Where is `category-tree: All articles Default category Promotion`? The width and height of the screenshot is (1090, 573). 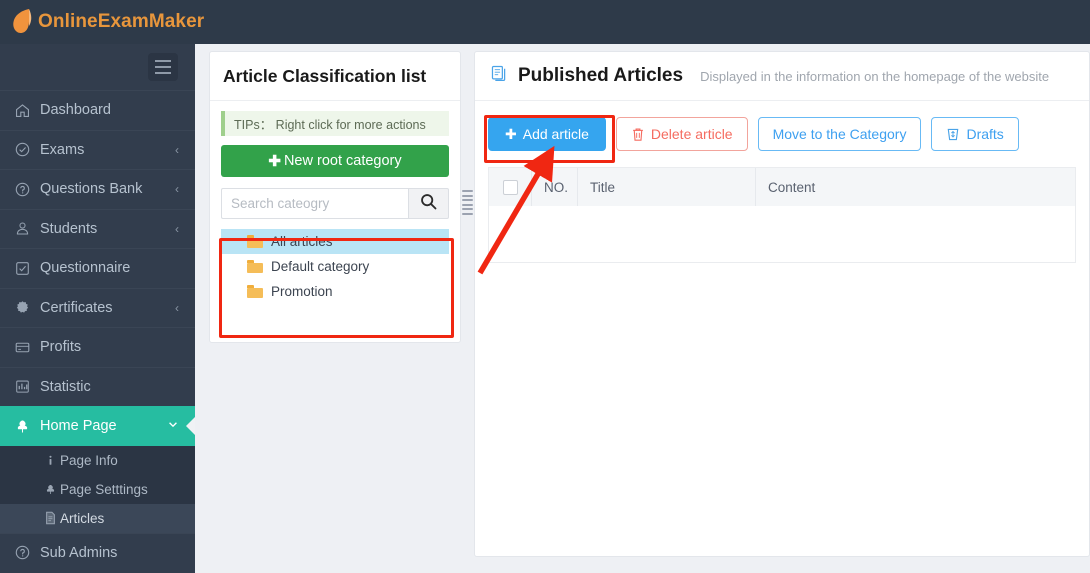
category-tree: All articles Default category Promotion is located at coordinates (335, 266).